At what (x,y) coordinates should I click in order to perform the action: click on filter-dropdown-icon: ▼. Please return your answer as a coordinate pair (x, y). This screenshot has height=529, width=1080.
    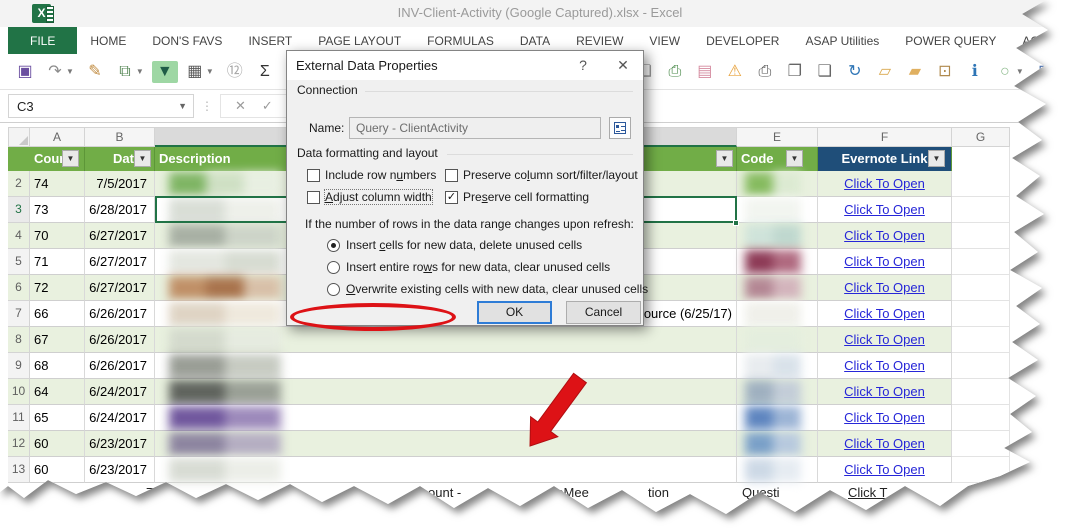
    Looking at the image, I should click on (794, 158).